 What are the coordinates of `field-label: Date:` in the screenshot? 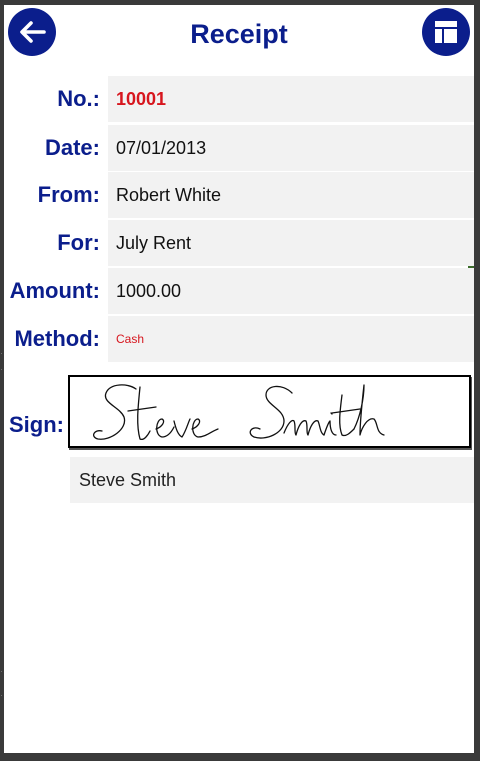 It's located at (72, 147).